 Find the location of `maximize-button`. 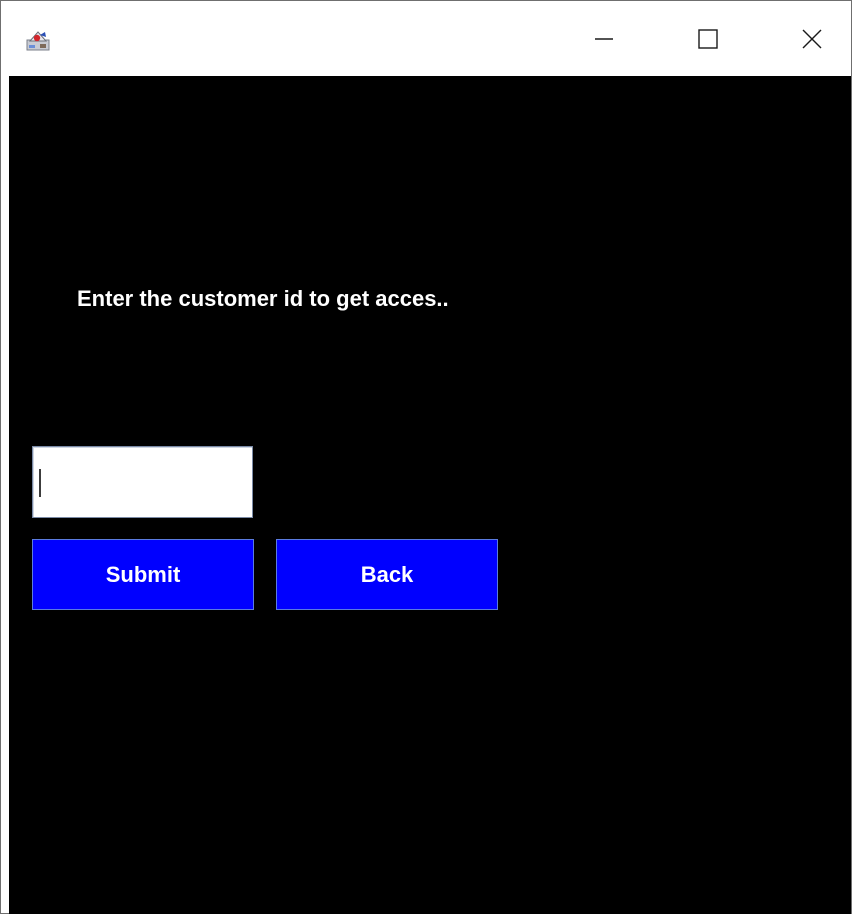

maximize-button is located at coordinates (708, 38).